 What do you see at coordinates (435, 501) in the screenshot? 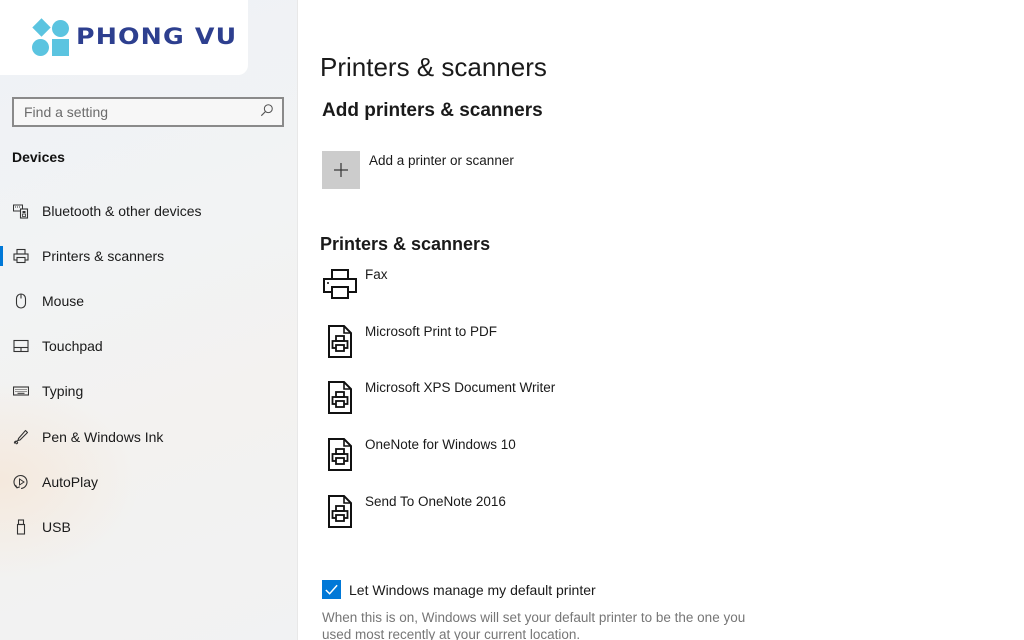
I see `printer-name: Send To OneNote 2016` at bounding box center [435, 501].